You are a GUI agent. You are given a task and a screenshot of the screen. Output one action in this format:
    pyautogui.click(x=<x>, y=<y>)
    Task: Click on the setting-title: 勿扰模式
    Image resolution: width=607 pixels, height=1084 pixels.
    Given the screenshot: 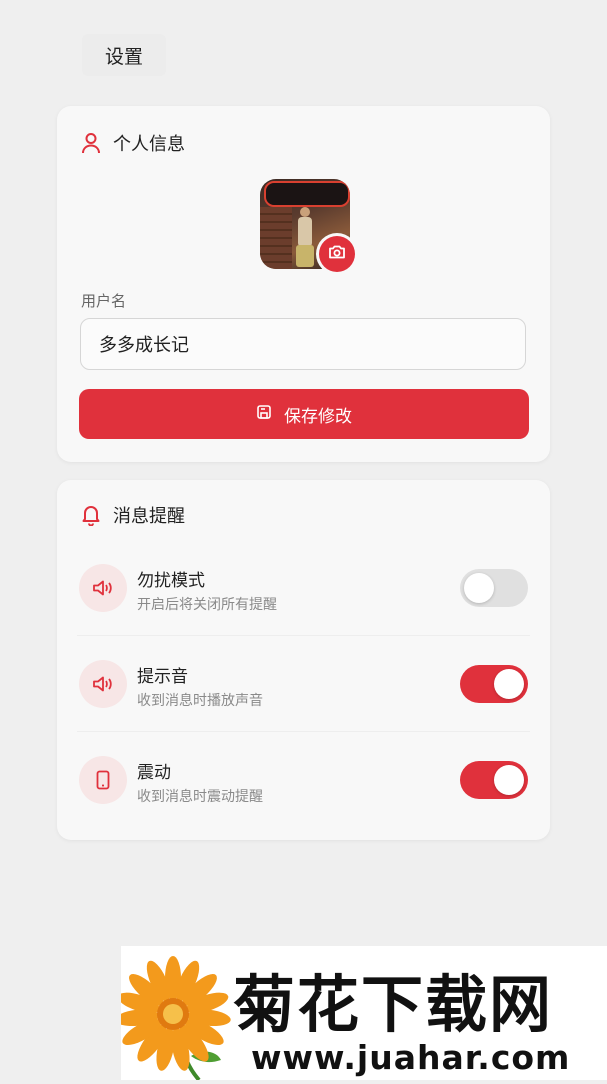 What is the action you would take?
    pyautogui.click(x=171, y=581)
    